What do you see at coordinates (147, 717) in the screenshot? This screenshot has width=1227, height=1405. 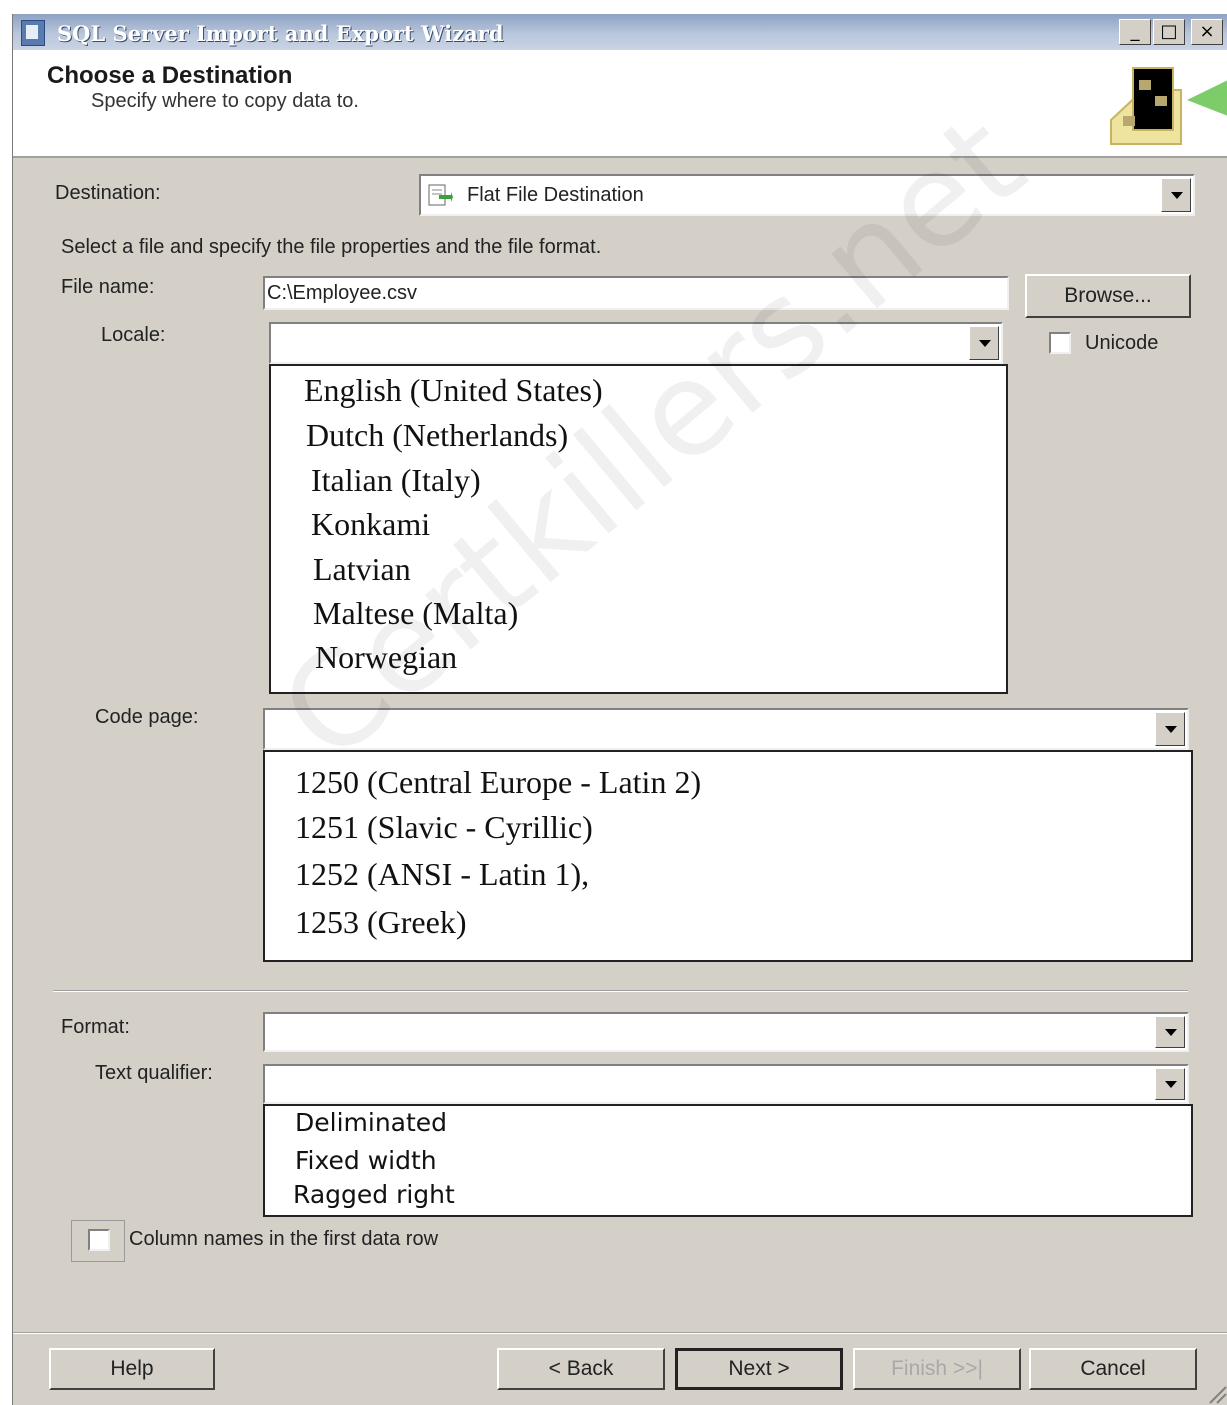 I see `code-page-label: Code page:` at bounding box center [147, 717].